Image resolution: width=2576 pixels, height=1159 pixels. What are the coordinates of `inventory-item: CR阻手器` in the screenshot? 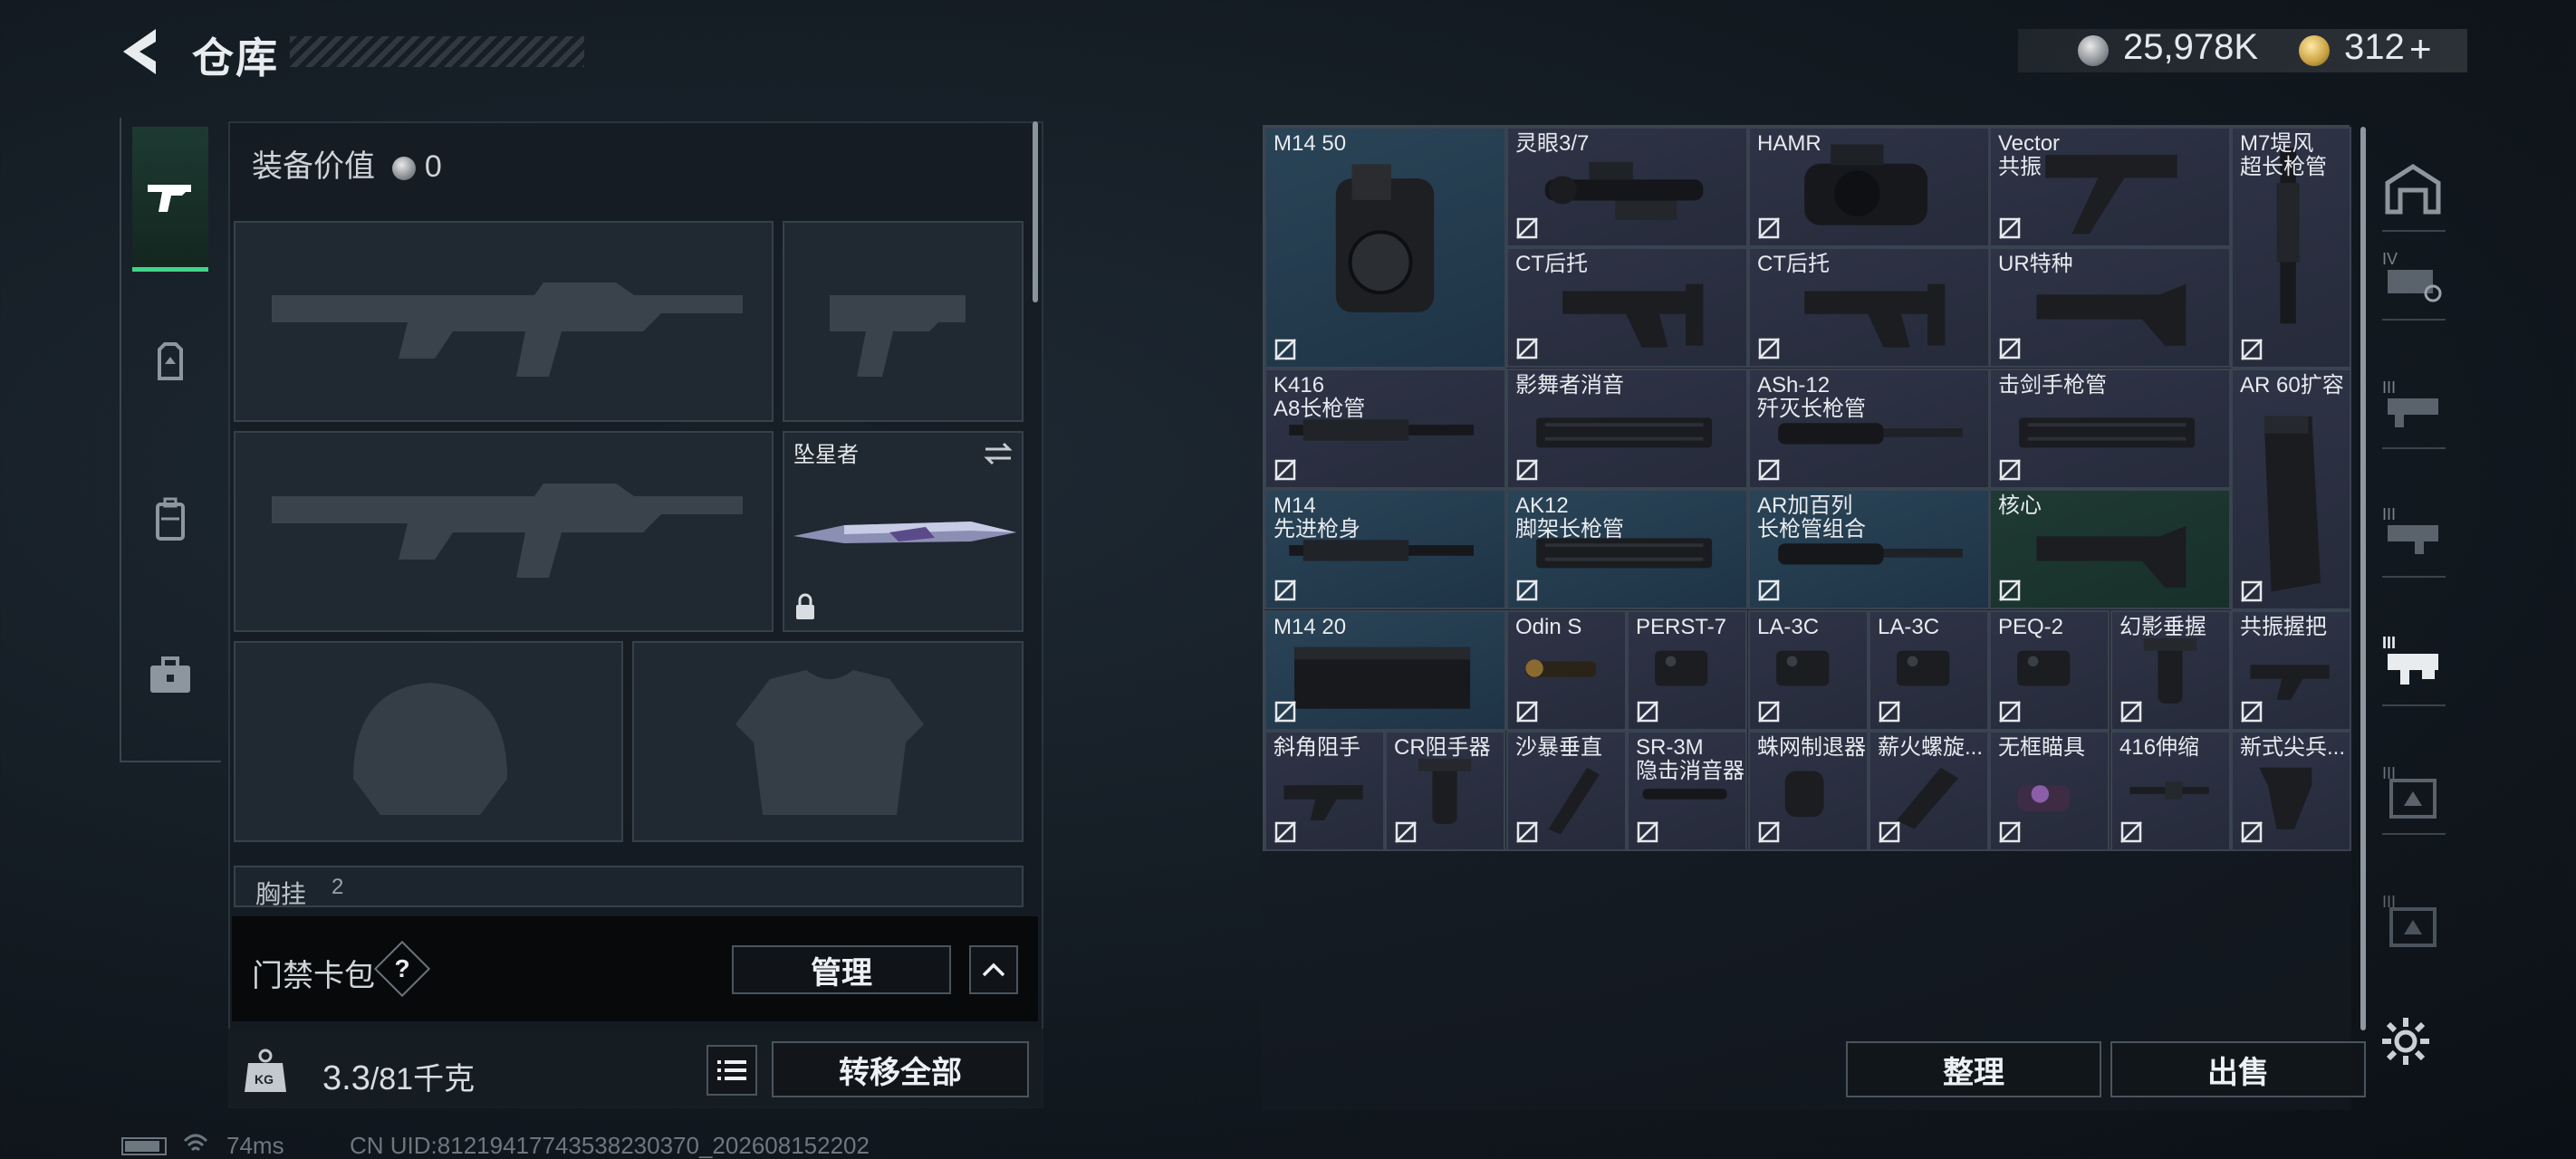 It's located at (1445, 791).